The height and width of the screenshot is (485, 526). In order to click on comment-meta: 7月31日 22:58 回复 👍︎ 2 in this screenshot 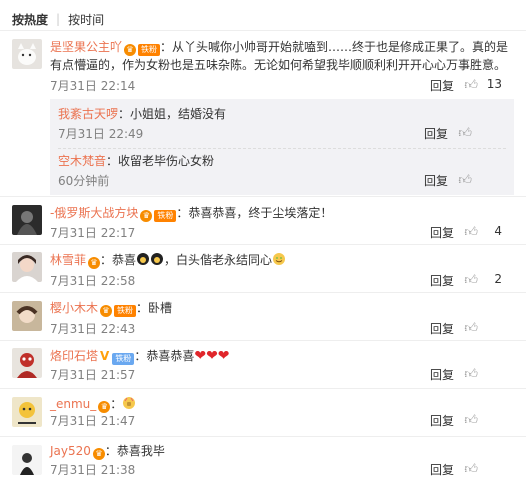, I will do `click(282, 281)`.